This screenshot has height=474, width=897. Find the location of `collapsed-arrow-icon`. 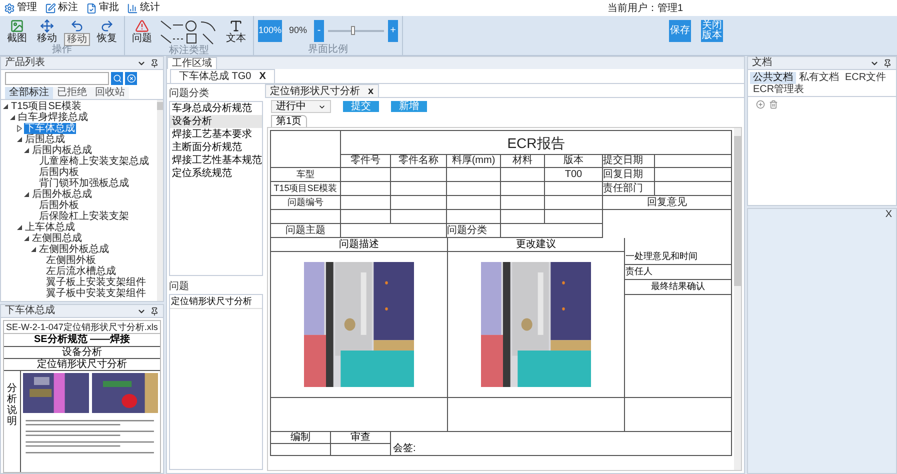

collapsed-arrow-icon is located at coordinates (19, 128).